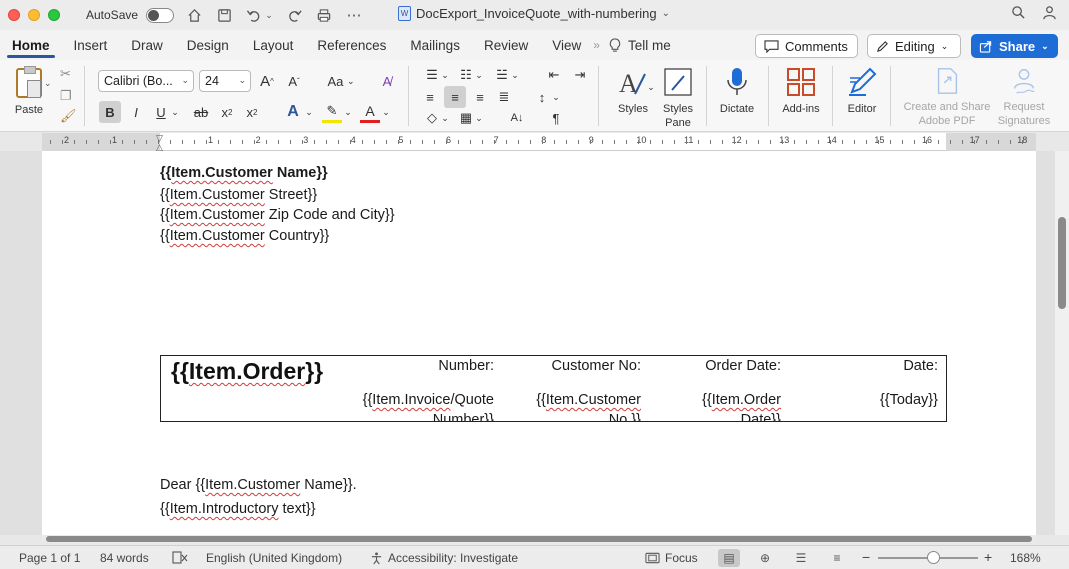  What do you see at coordinates (293, 112) in the screenshot?
I see `text-effects-icon: A` at bounding box center [293, 112].